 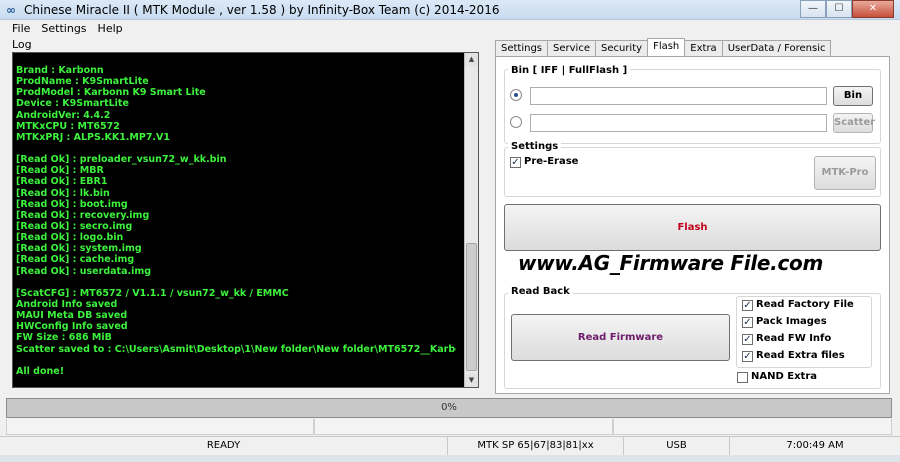 I want to click on menu-file: File, so click(x=17, y=29).